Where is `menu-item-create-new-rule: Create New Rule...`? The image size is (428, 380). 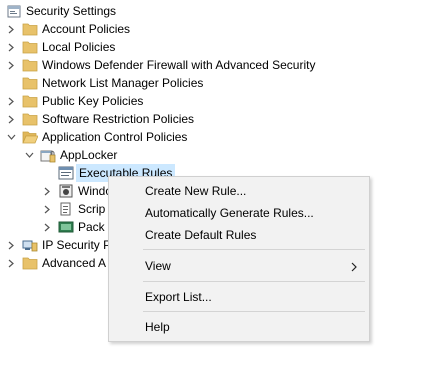 menu-item-create-new-rule: Create New Rule... is located at coordinates (239, 191).